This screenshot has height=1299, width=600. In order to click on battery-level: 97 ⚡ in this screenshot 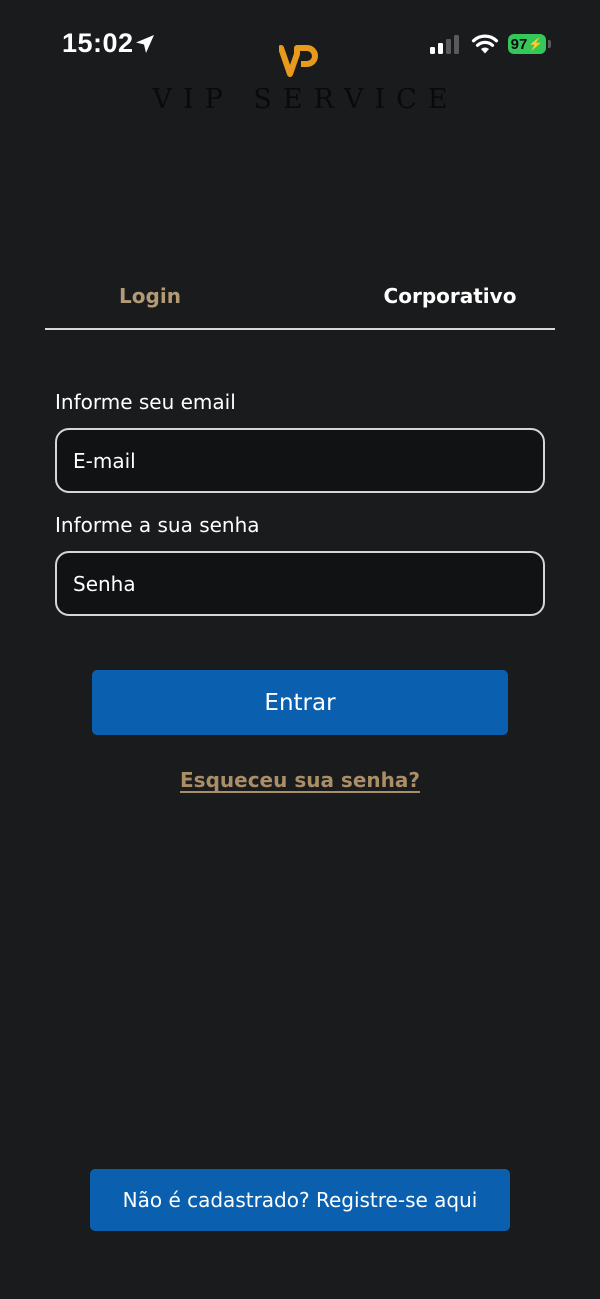, I will do `click(527, 44)`.